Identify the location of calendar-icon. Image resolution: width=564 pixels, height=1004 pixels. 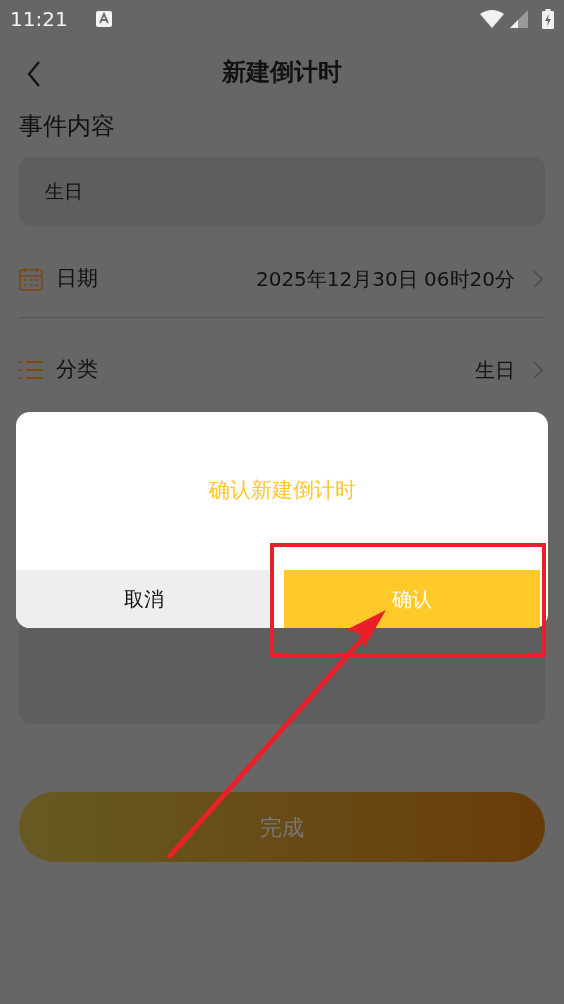
(31, 278).